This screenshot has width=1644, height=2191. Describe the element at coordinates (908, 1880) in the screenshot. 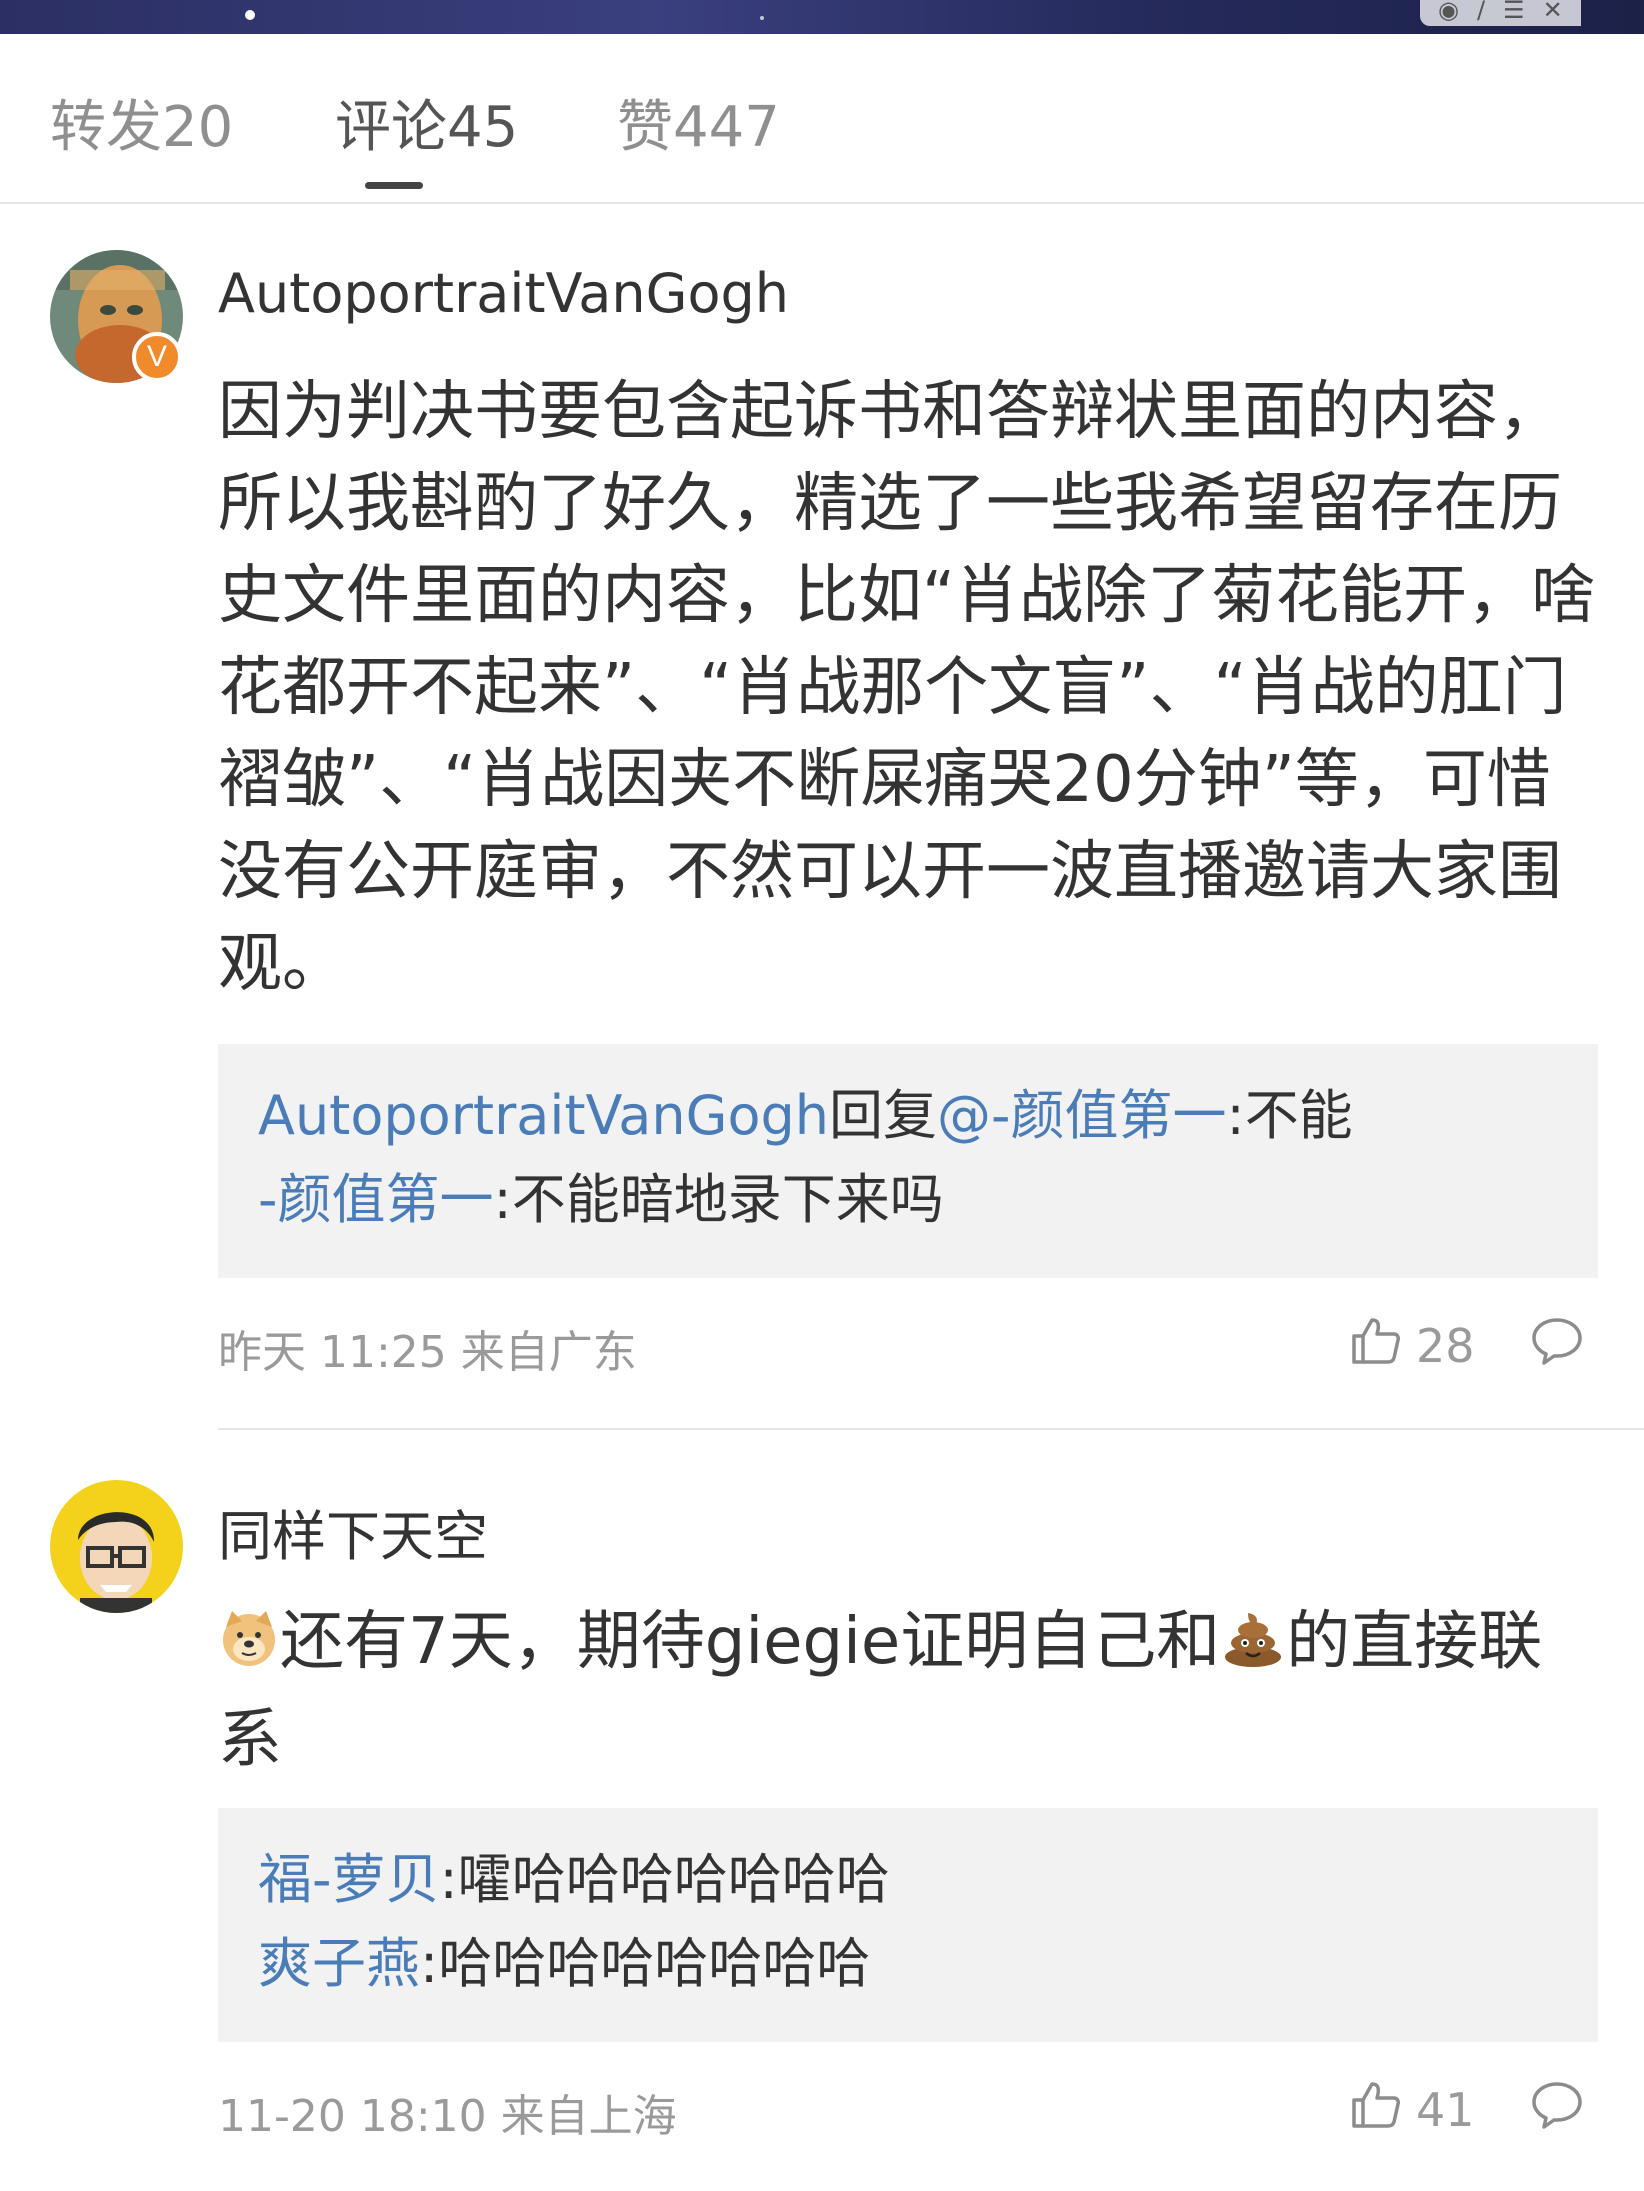

I see `reply-line: 福-萝贝:嚯哈哈哈哈哈哈哈` at that location.